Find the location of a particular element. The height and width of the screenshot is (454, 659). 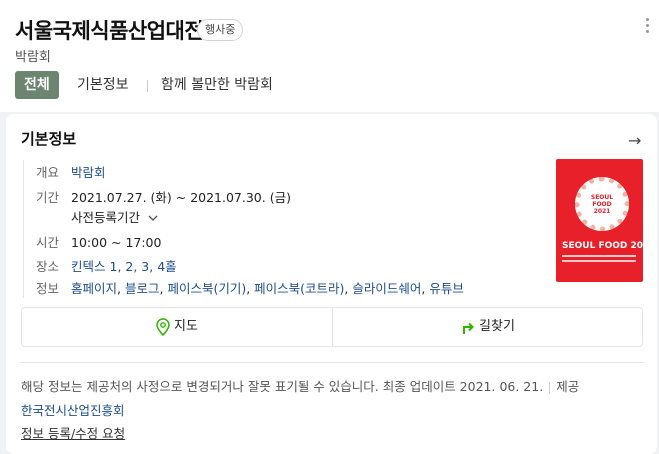

map-button-label: 지도 is located at coordinates (186, 326).